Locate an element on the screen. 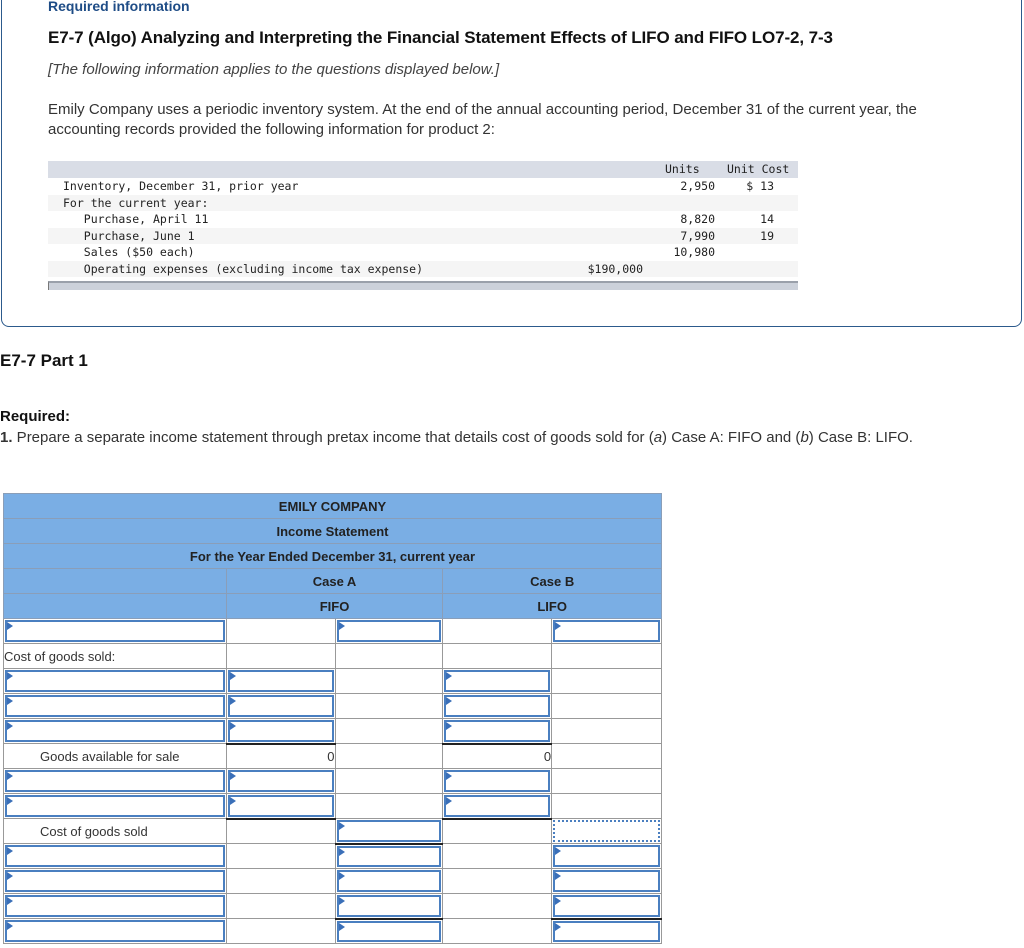 This screenshot has height=948, width=1024. row-unit-cost: 19 is located at coordinates (767, 235).